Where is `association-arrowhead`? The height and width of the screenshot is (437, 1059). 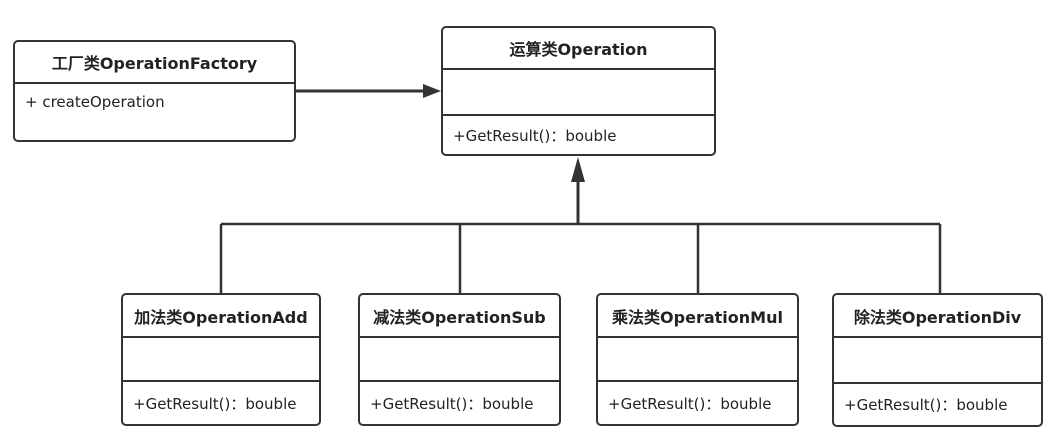 association-arrowhead is located at coordinates (432, 91).